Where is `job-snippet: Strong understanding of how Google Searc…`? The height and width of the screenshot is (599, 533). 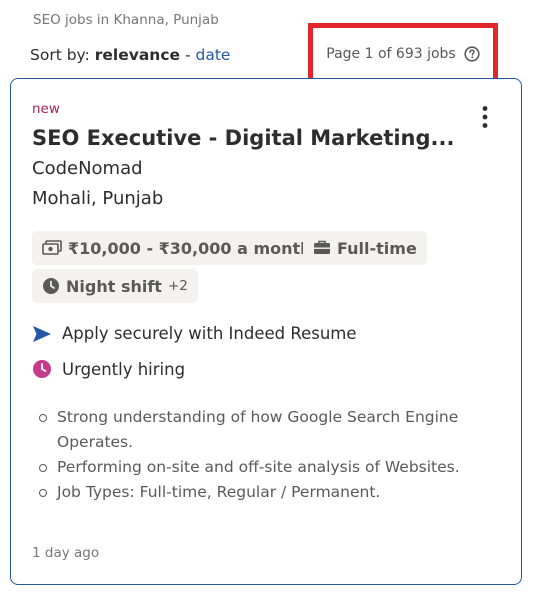 job-snippet: Strong understanding of how Google Searc… is located at coordinates (257, 455).